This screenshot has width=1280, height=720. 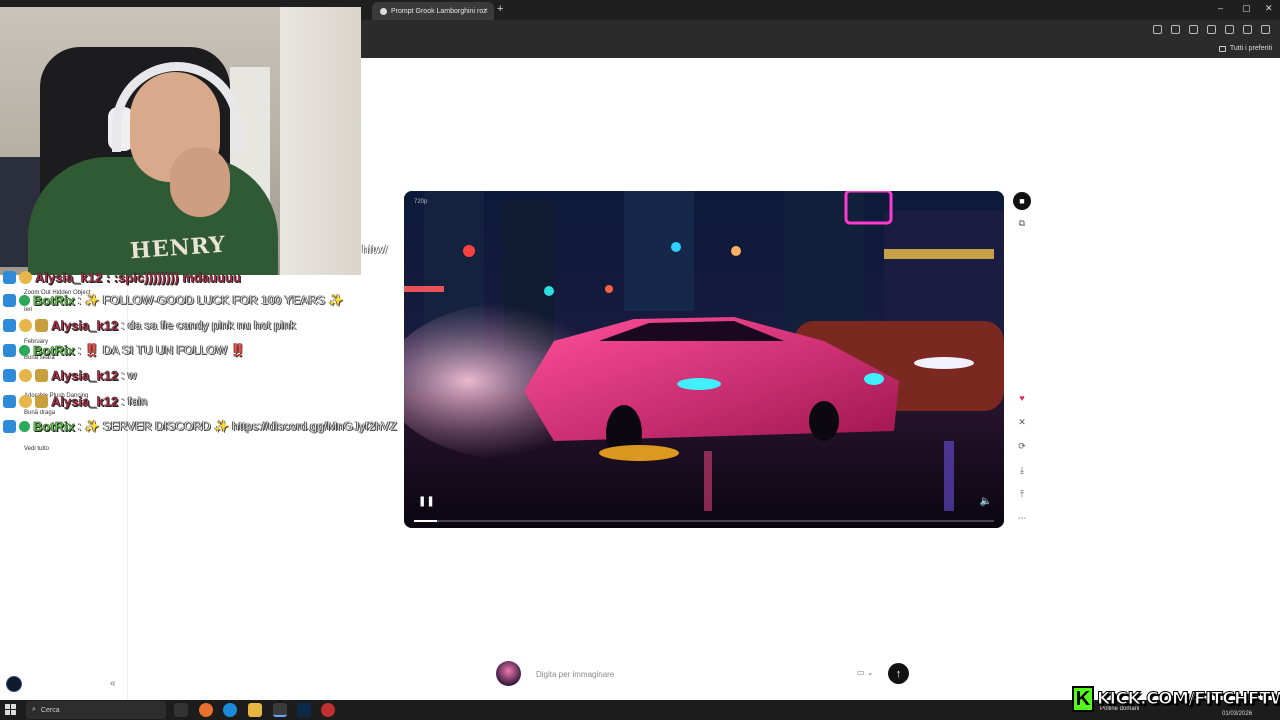 I want to click on video-mode-icon: ■, so click(x=1022, y=201).